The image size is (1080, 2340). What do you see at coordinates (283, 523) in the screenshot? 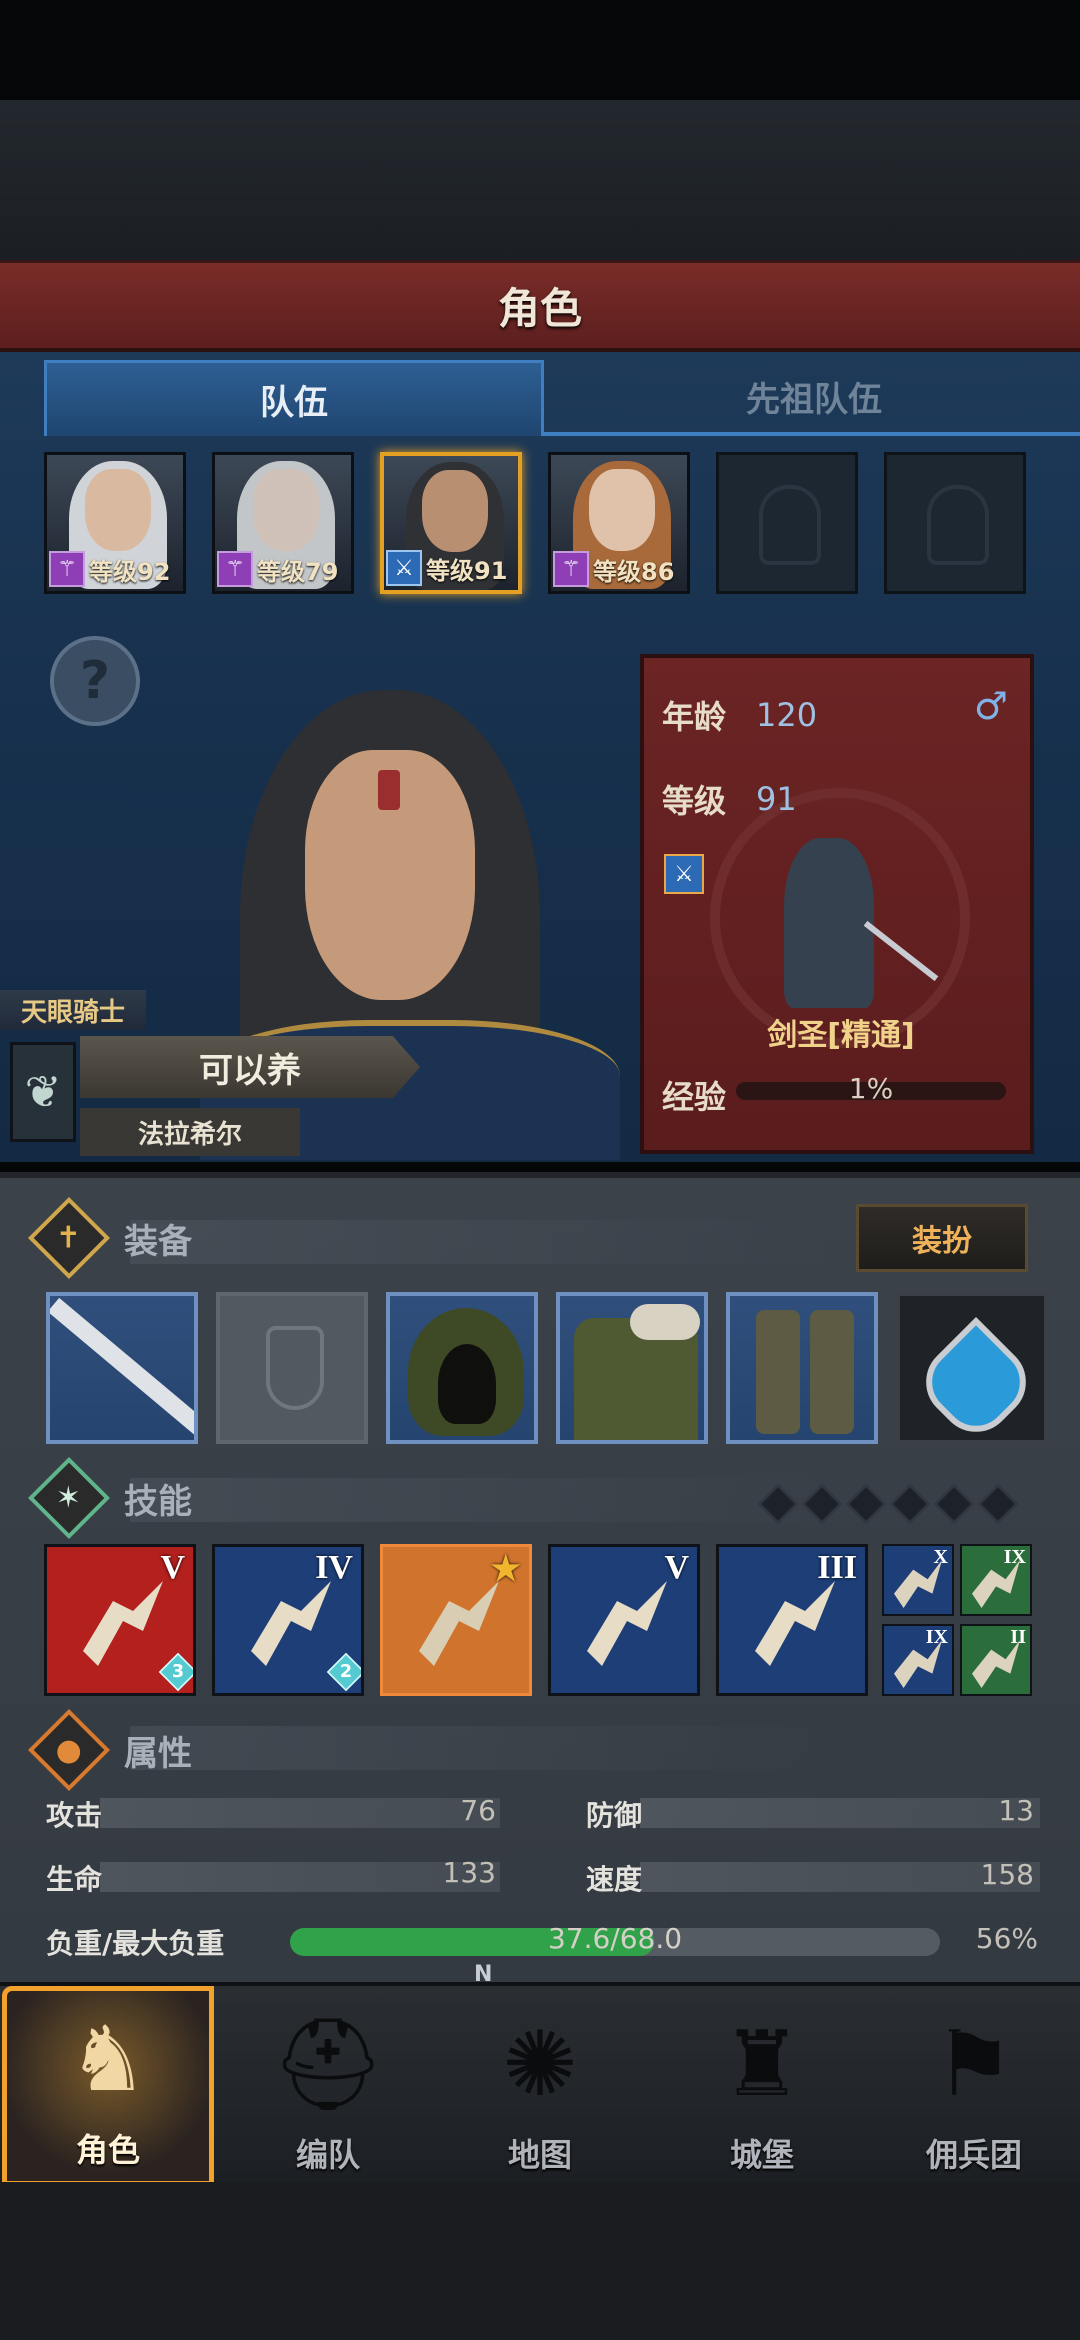
I see `member-slot-2: ⚚ 等级79` at bounding box center [283, 523].